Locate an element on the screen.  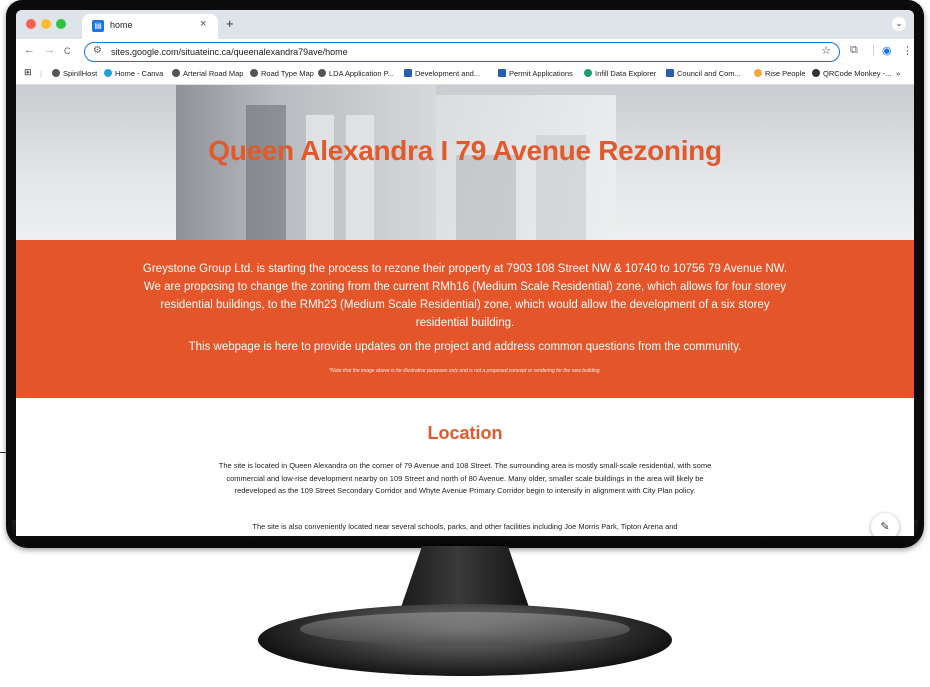
canva-icon is located at coordinates (108, 73).